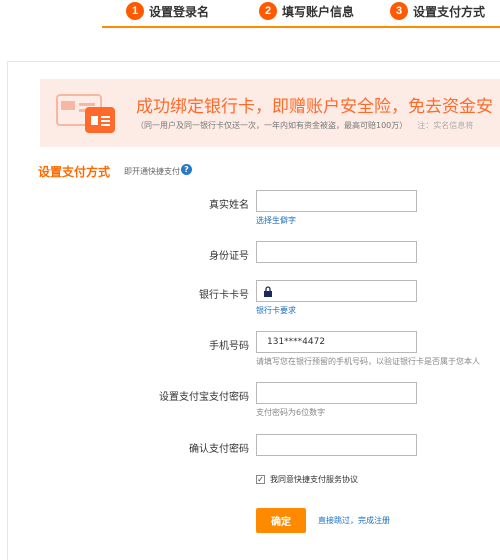 This screenshot has width=500, height=560. Describe the element at coordinates (281, 520) in the screenshot. I see `confirm-button: 确定` at that location.